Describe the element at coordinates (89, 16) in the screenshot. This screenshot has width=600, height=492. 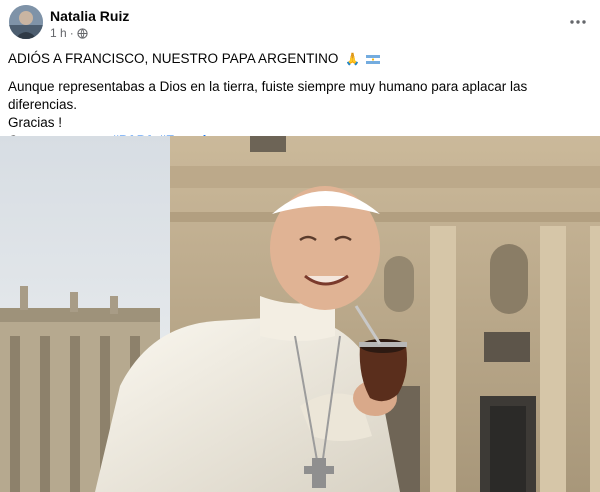
I see `author-name: Natalia Ruiz` at that location.